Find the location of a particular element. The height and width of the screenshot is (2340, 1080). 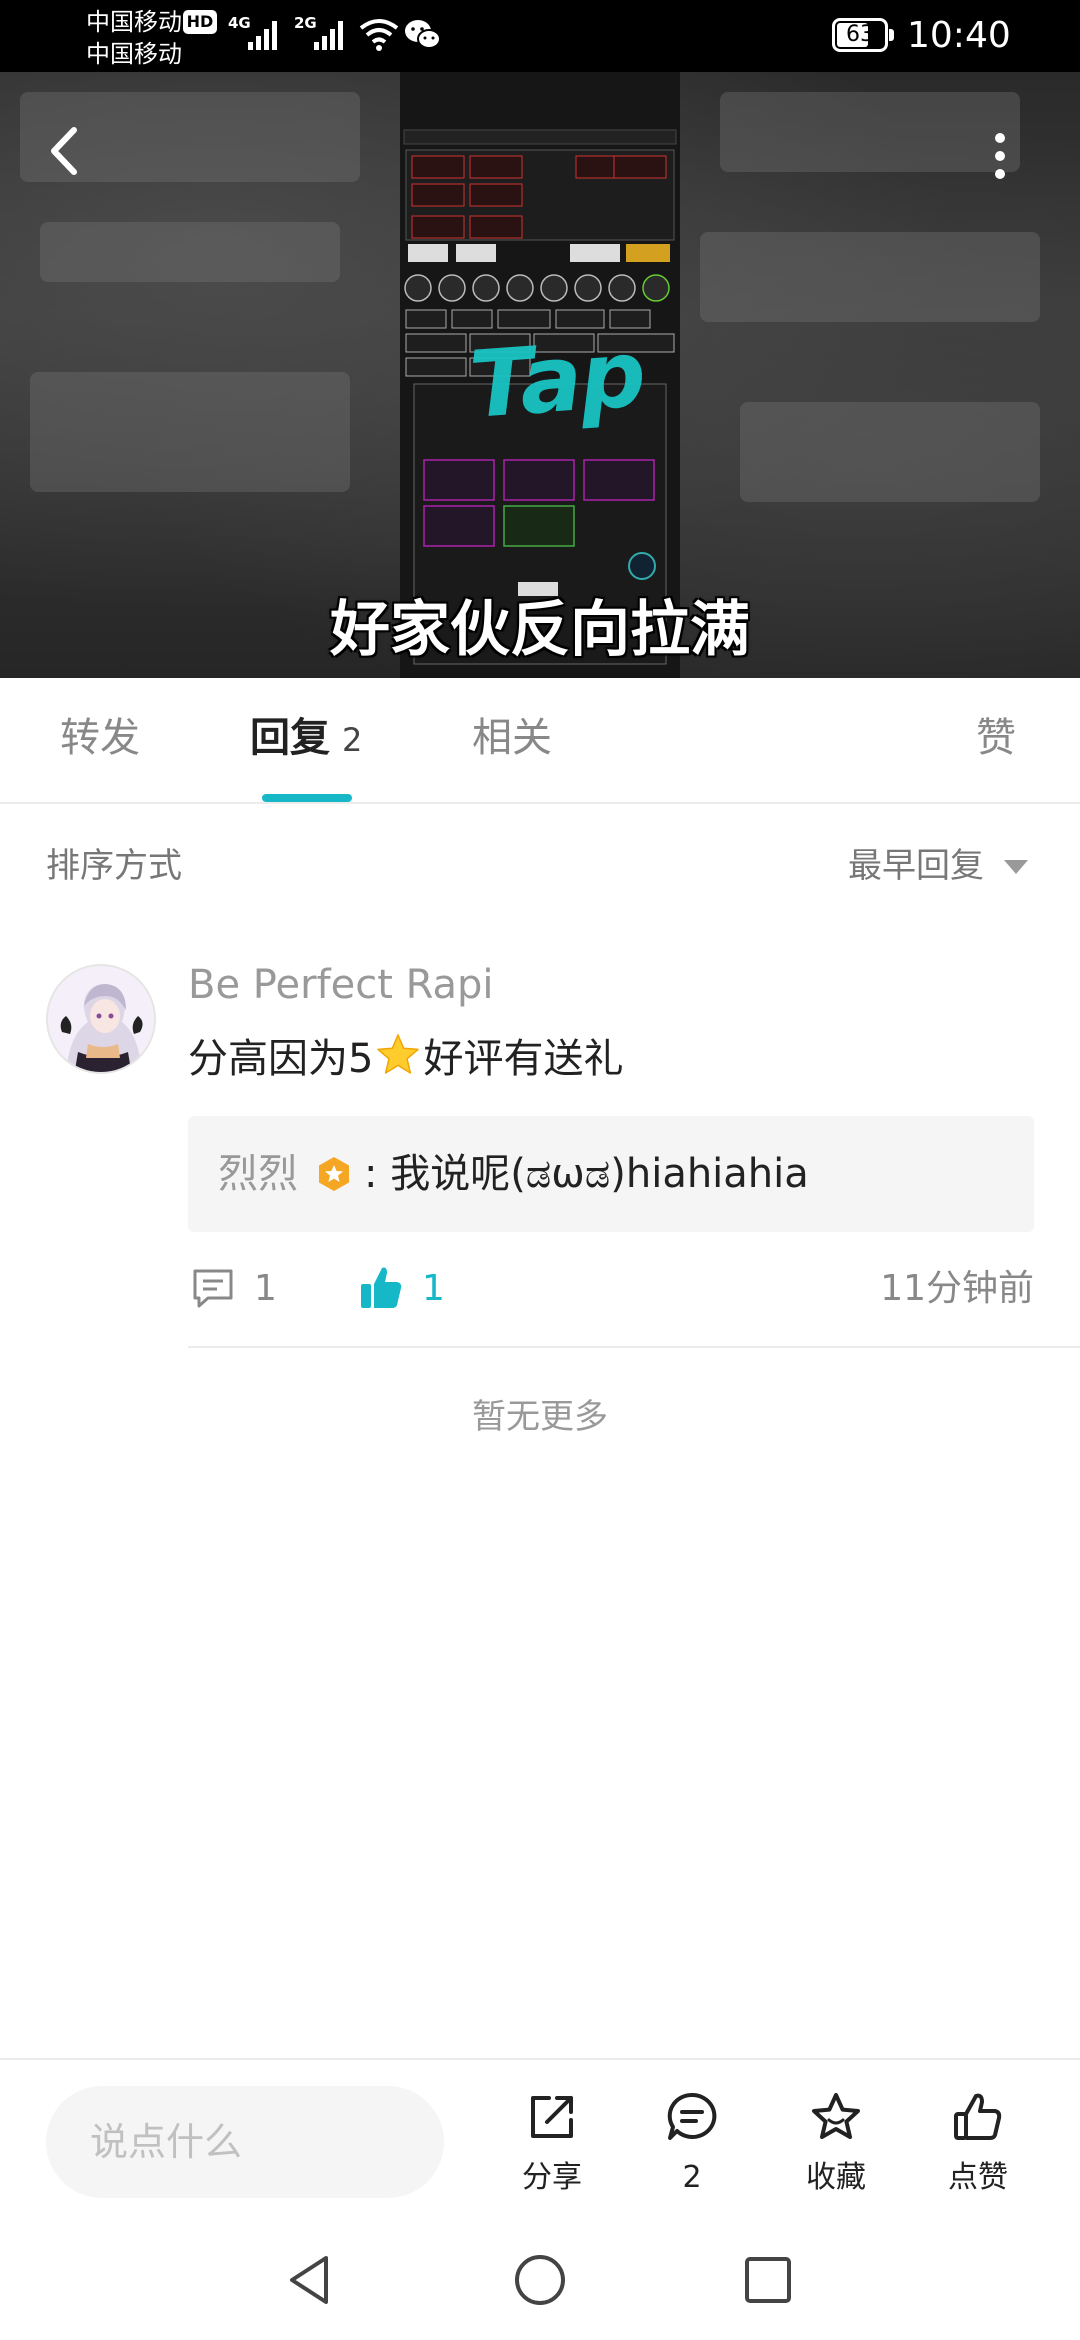

sort-row: 排序方式 最早回复 is located at coordinates (540, 866).